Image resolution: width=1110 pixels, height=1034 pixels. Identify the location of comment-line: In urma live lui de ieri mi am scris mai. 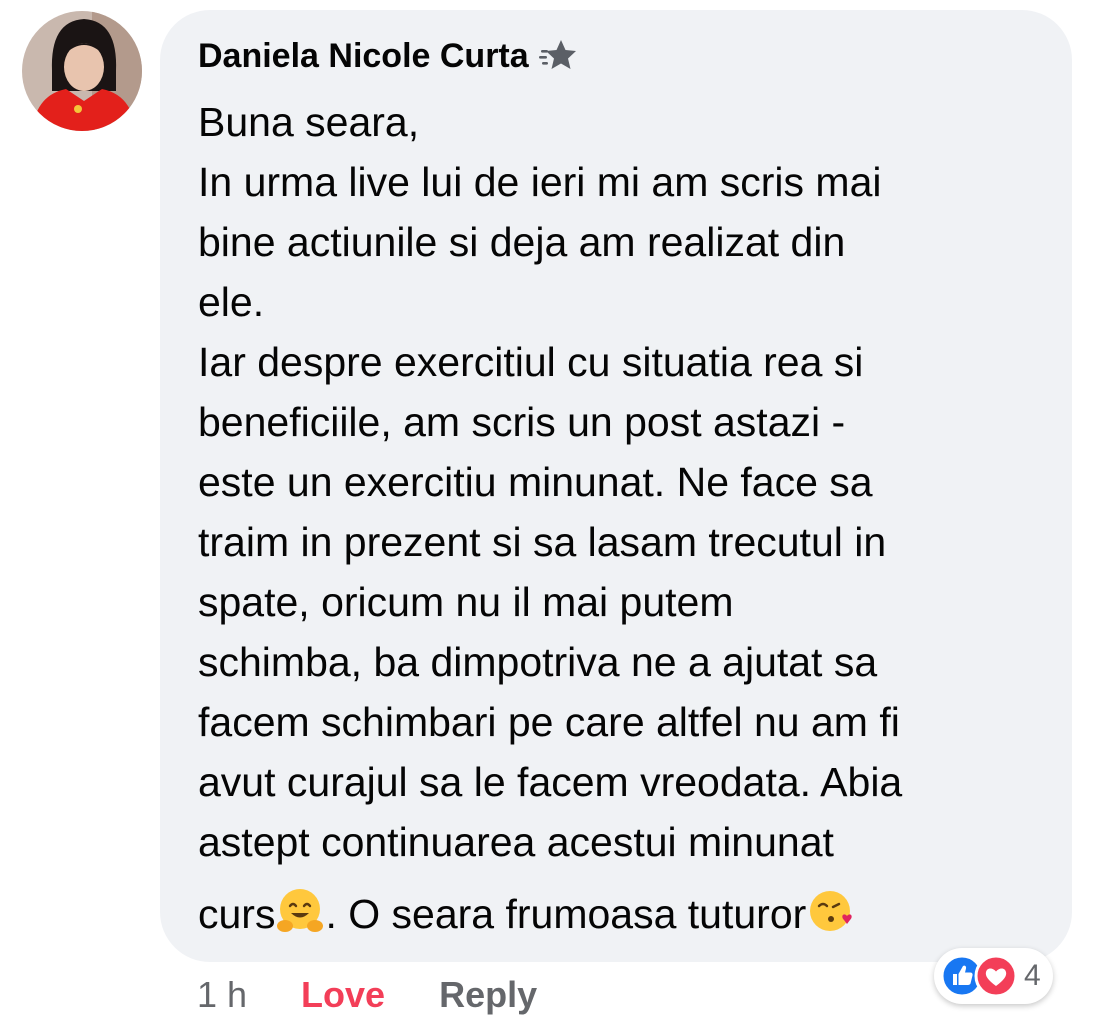
(540, 182).